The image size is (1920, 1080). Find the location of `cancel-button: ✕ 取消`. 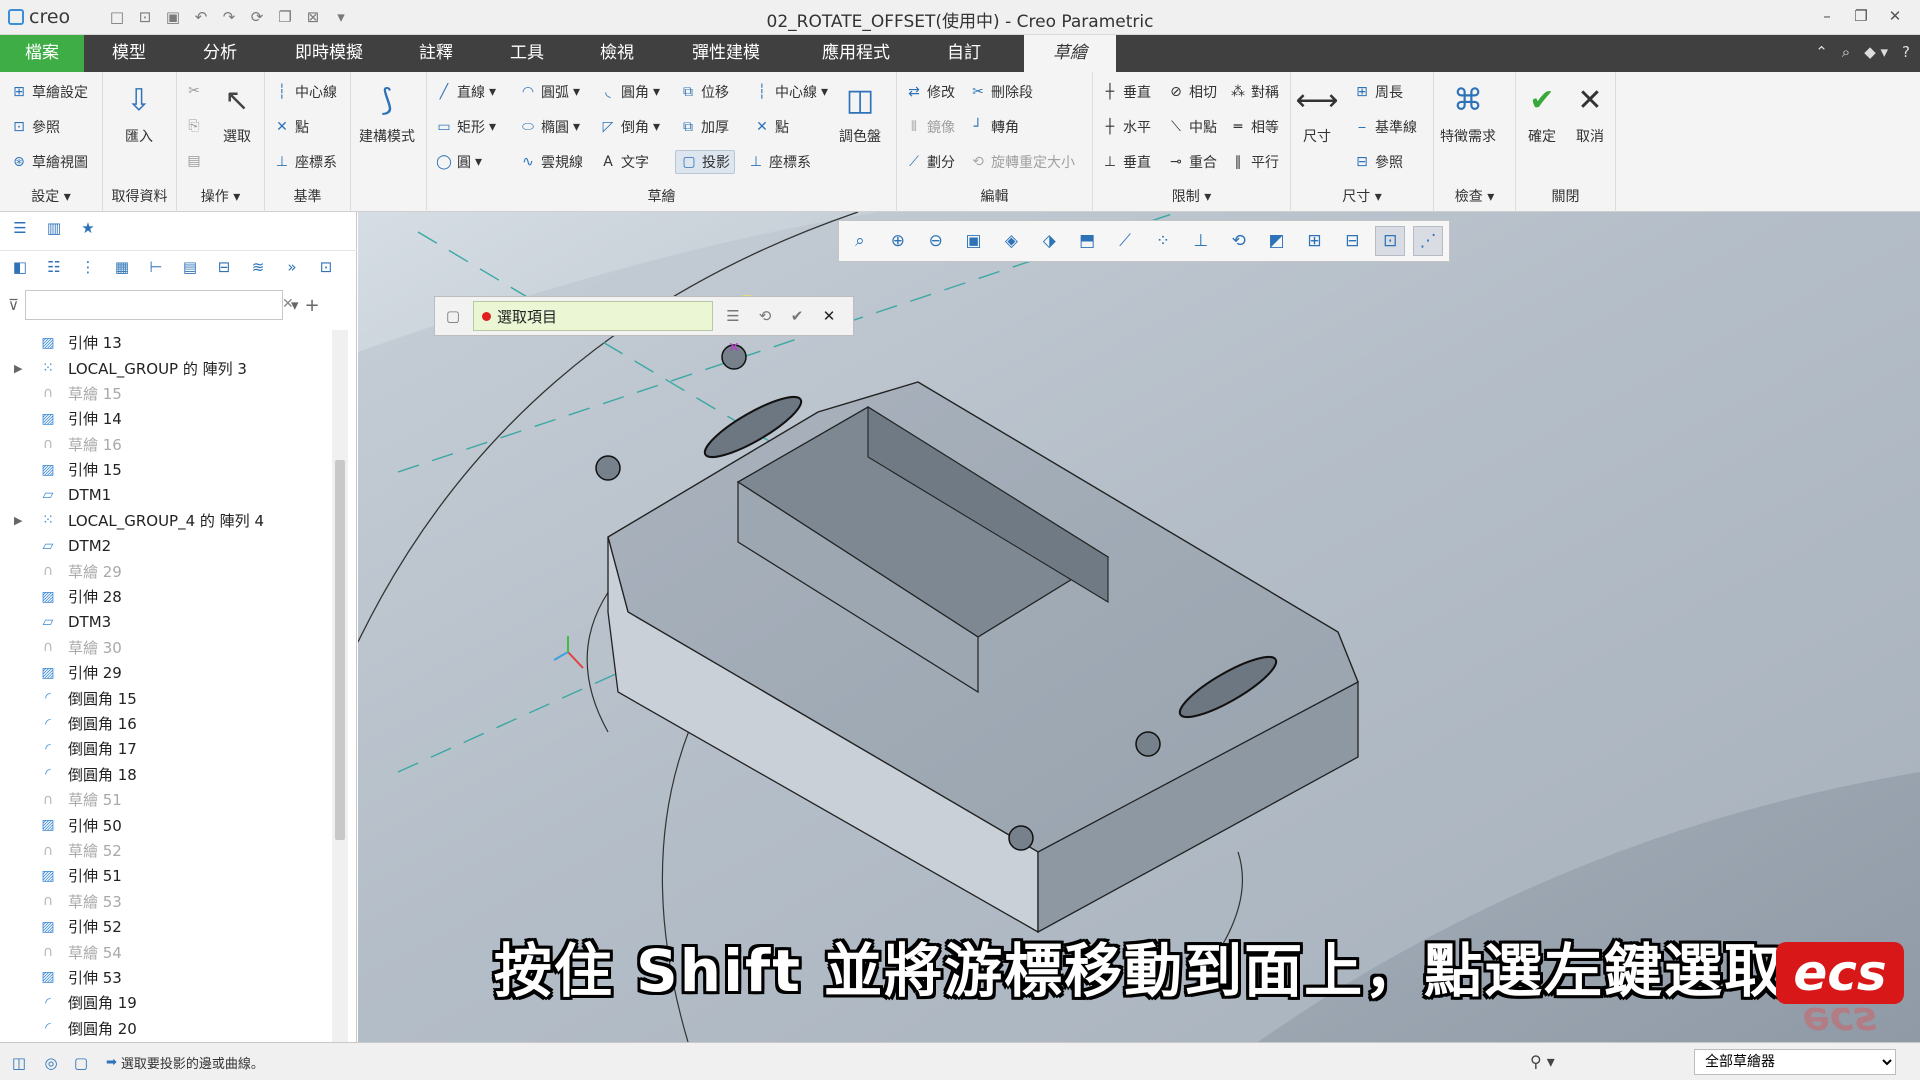

cancel-button: ✕ 取消 is located at coordinates (1590, 113).